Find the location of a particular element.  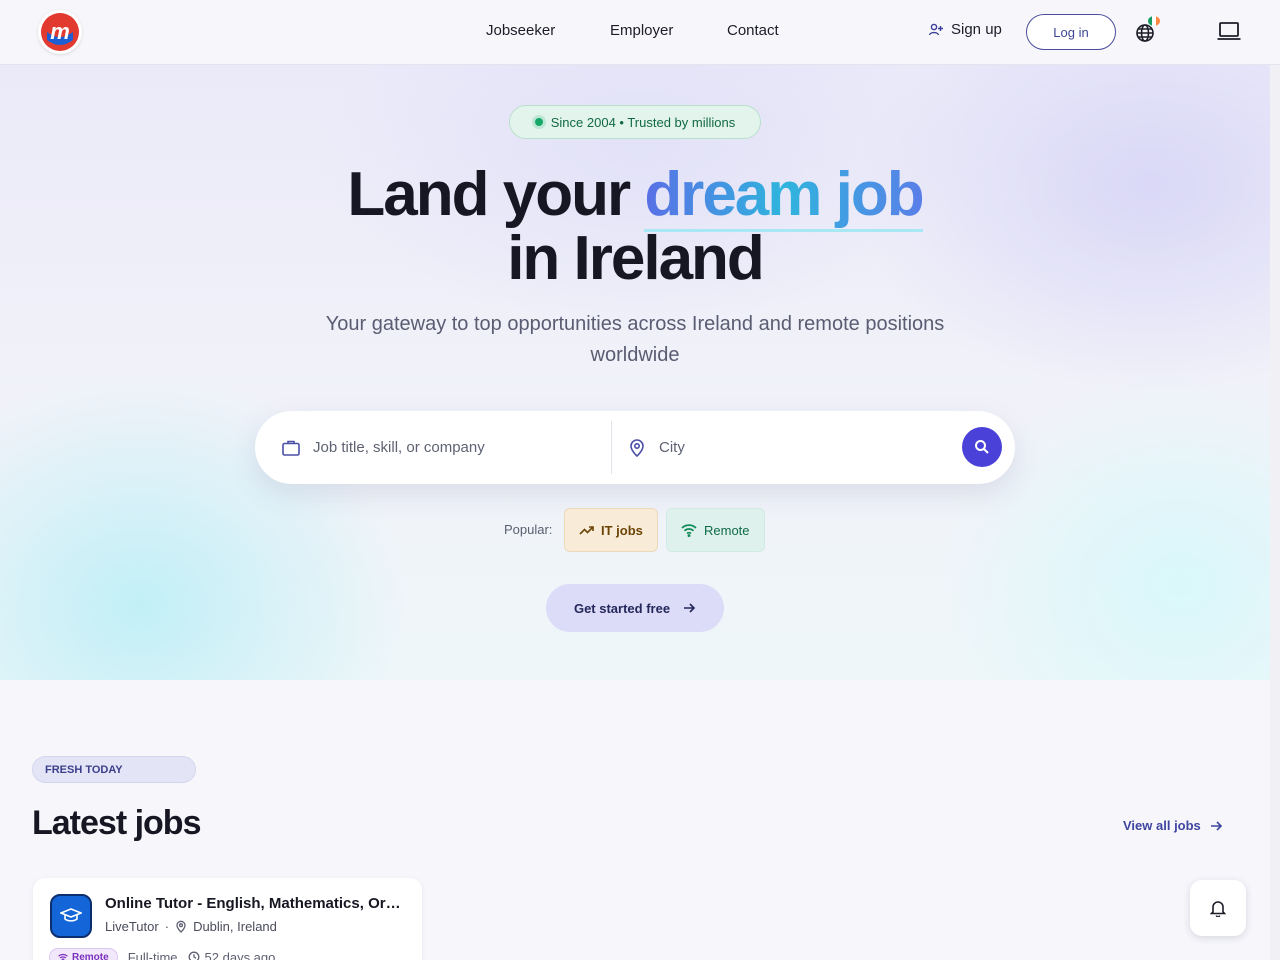

user-plus-icon is located at coordinates (935, 29).